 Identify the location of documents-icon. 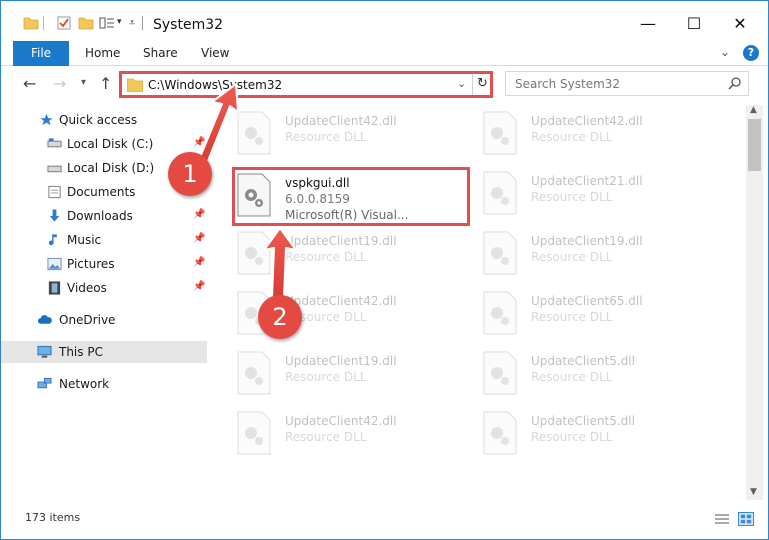
(54, 192).